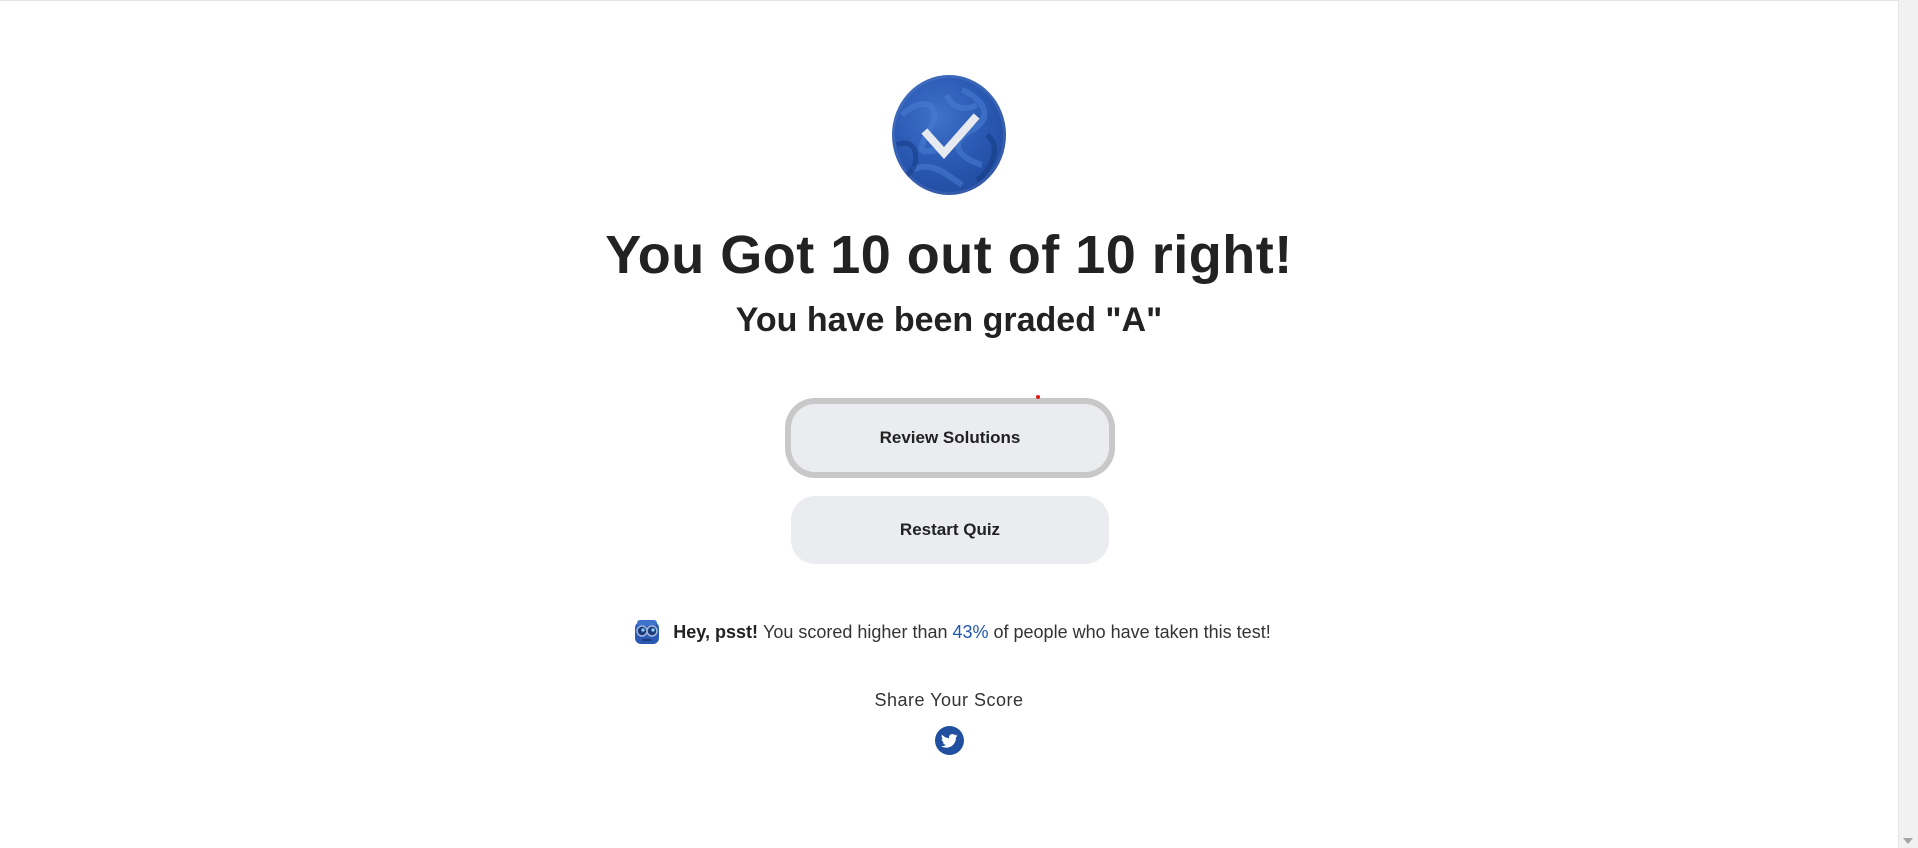  What do you see at coordinates (949, 700) in the screenshot?
I see `share-score-title: Share Your Score` at bounding box center [949, 700].